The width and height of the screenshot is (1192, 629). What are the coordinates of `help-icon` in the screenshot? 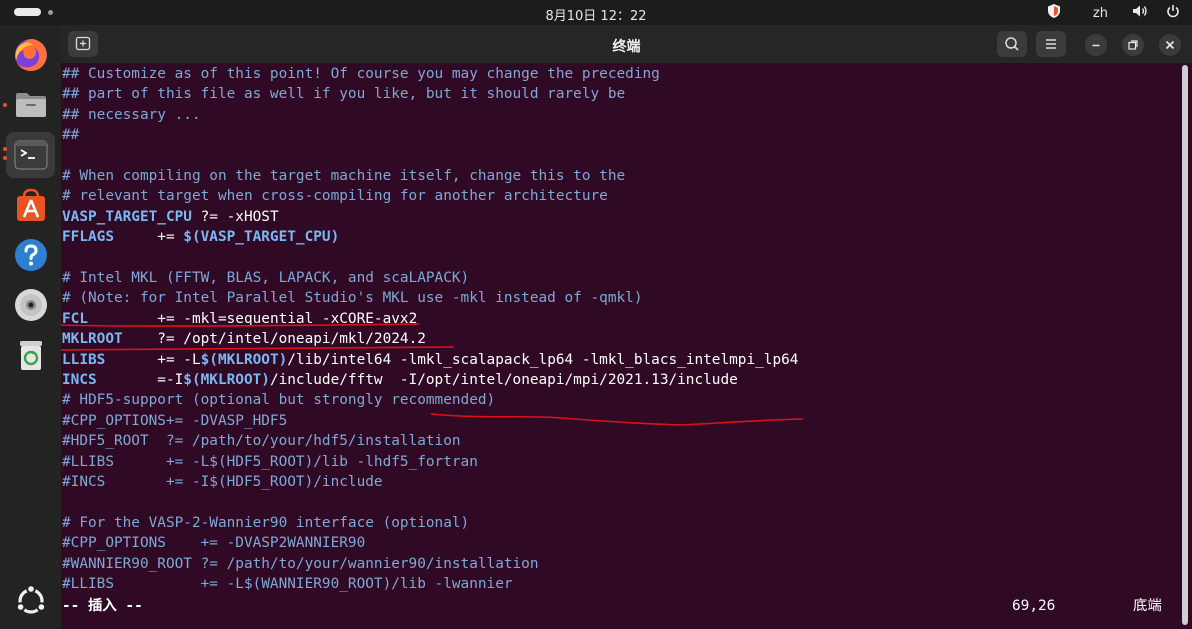 It's located at (31, 255).